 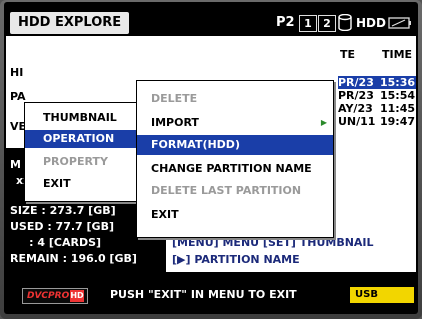 What do you see at coordinates (397, 54) in the screenshot?
I see `column-time: TIME` at bounding box center [397, 54].